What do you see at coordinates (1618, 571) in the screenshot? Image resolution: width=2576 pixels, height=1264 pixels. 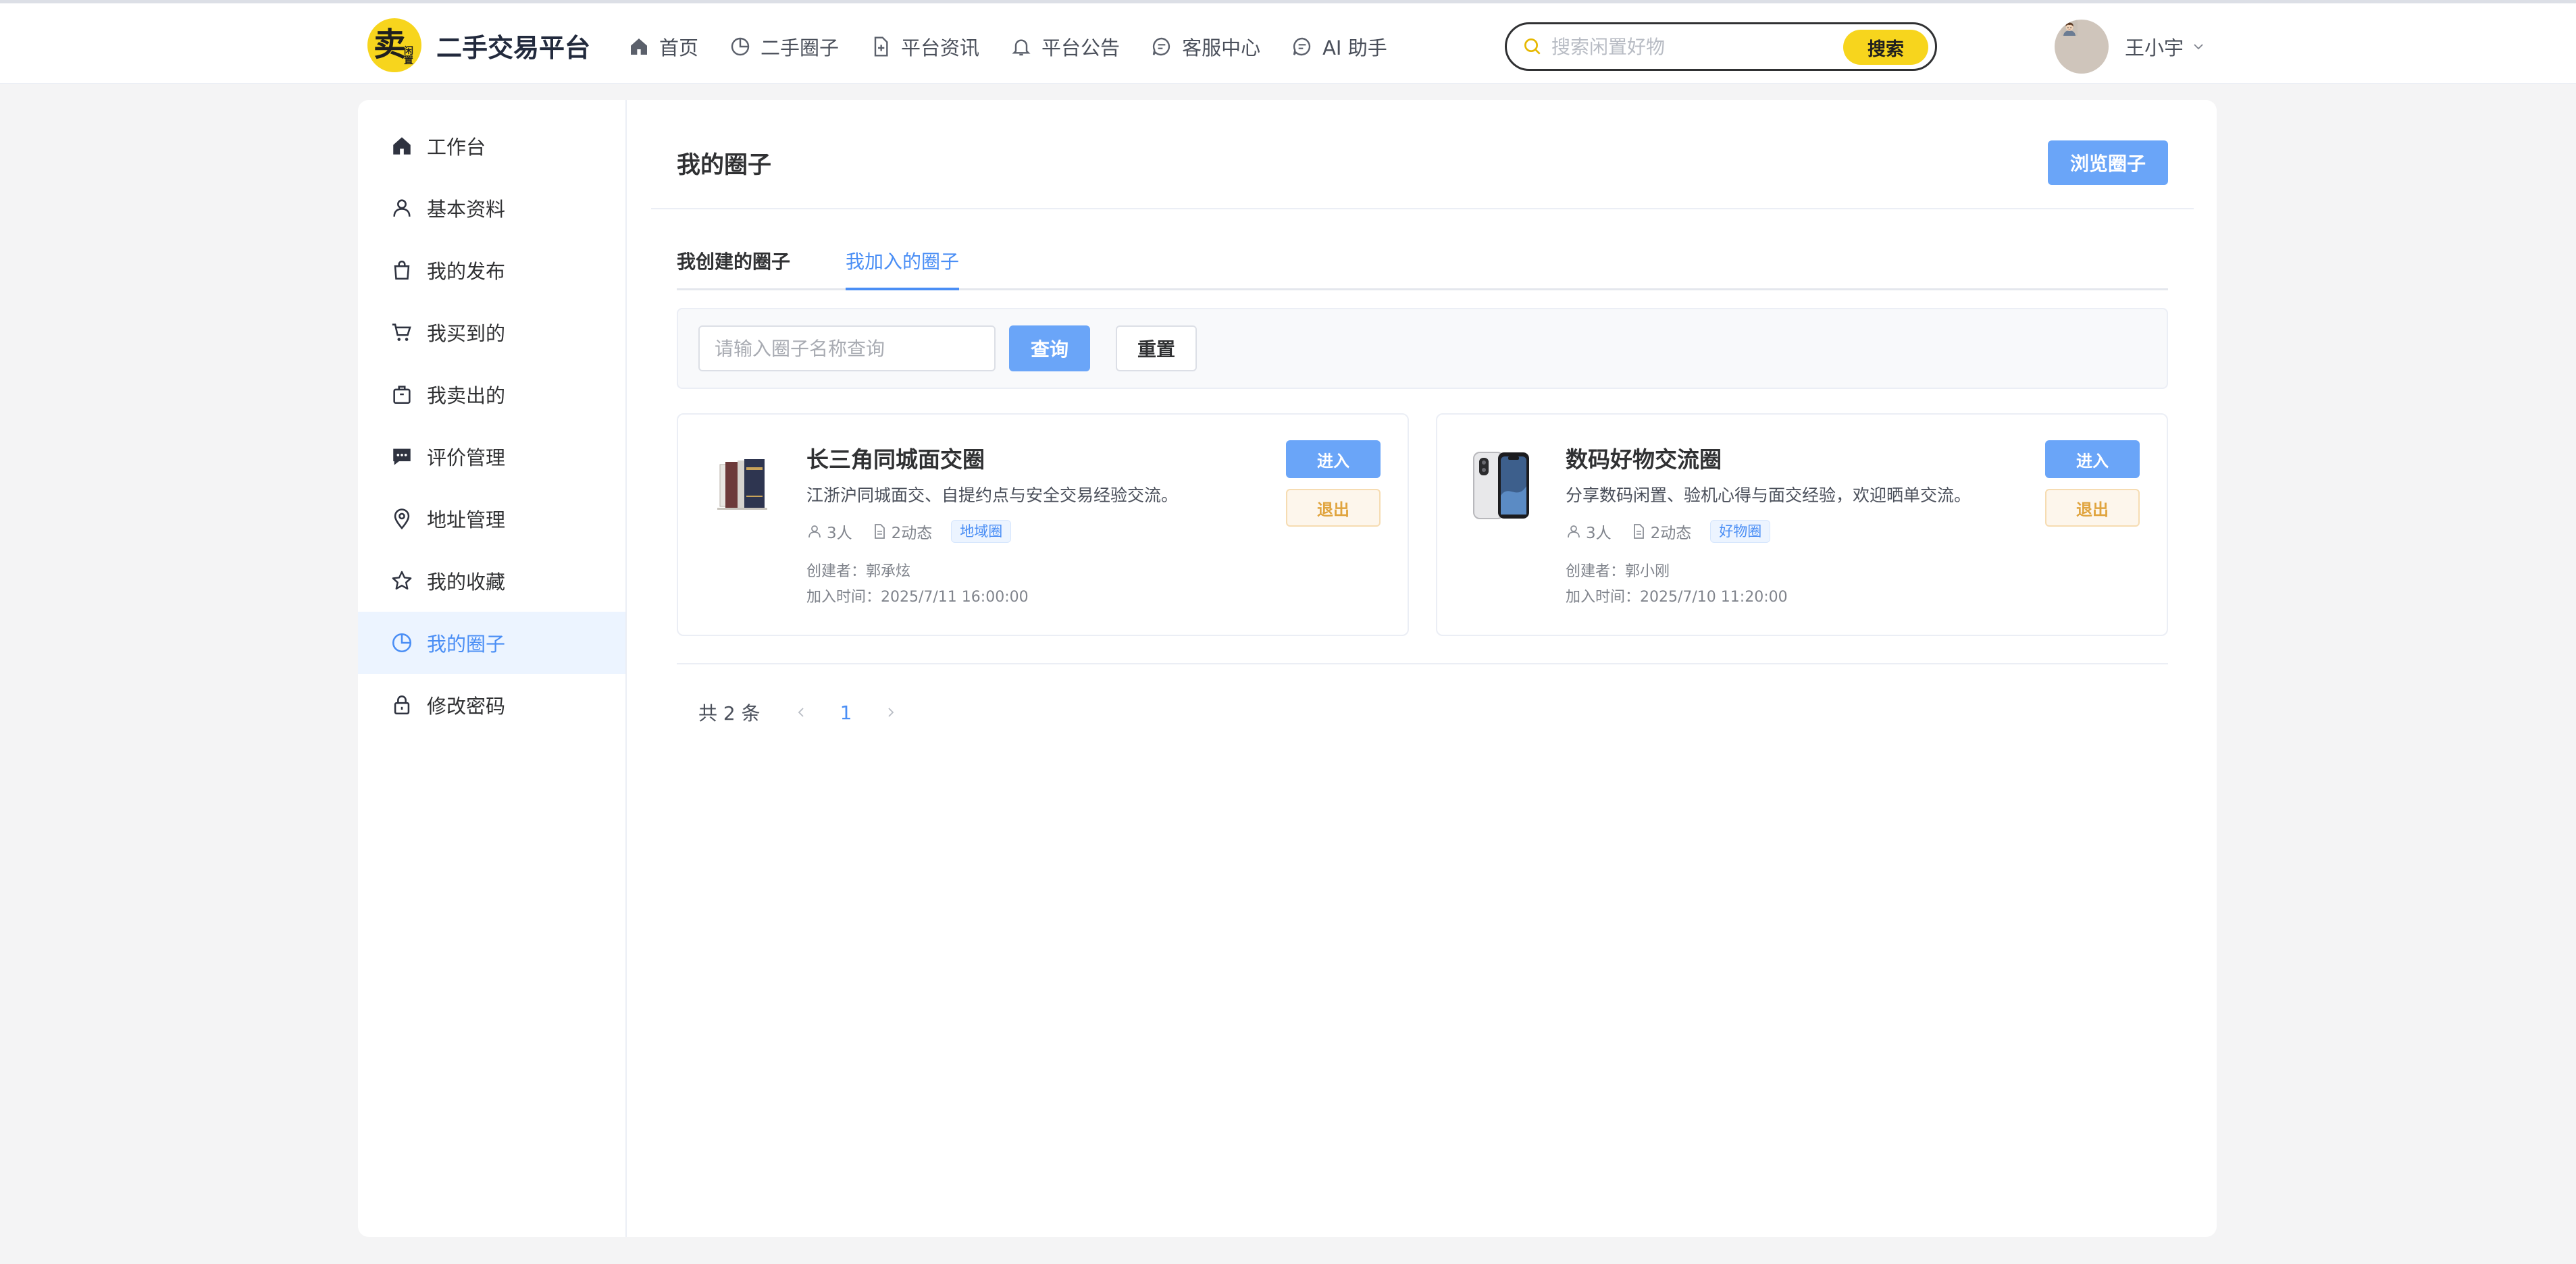 I see `circle-creator: 创建者：郭小刚` at bounding box center [1618, 571].